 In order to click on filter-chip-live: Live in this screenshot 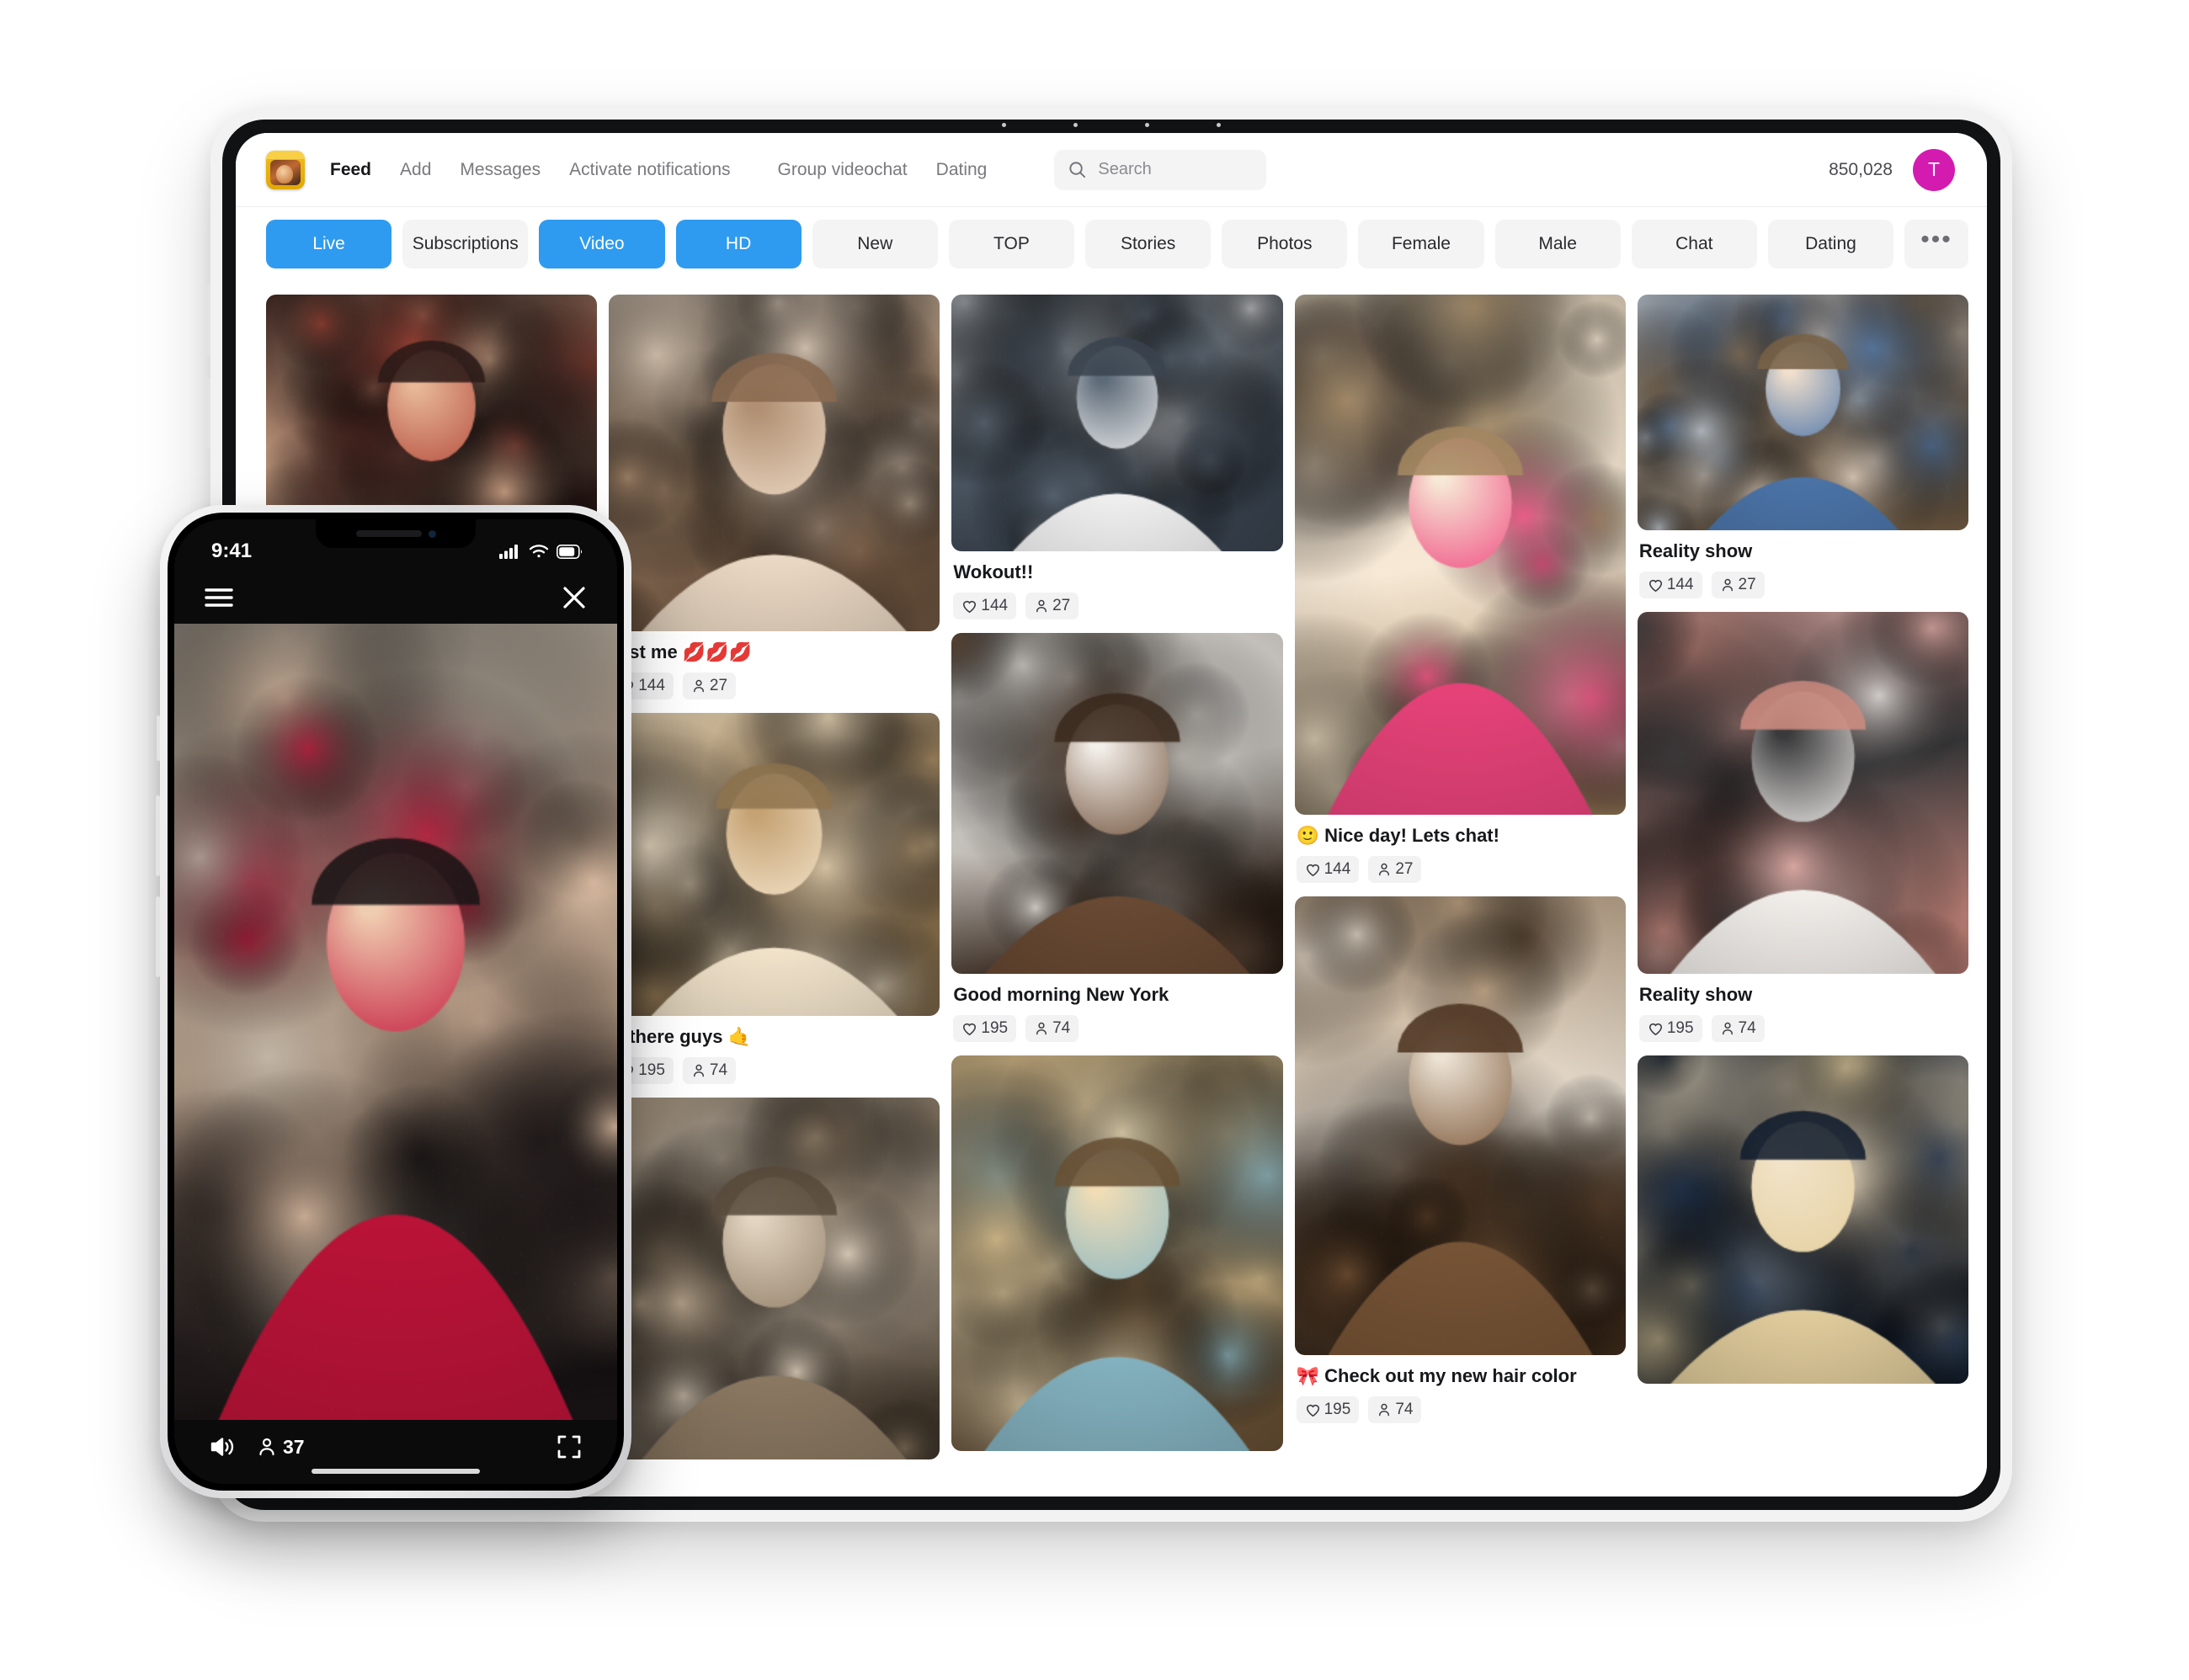, I will do `click(329, 244)`.